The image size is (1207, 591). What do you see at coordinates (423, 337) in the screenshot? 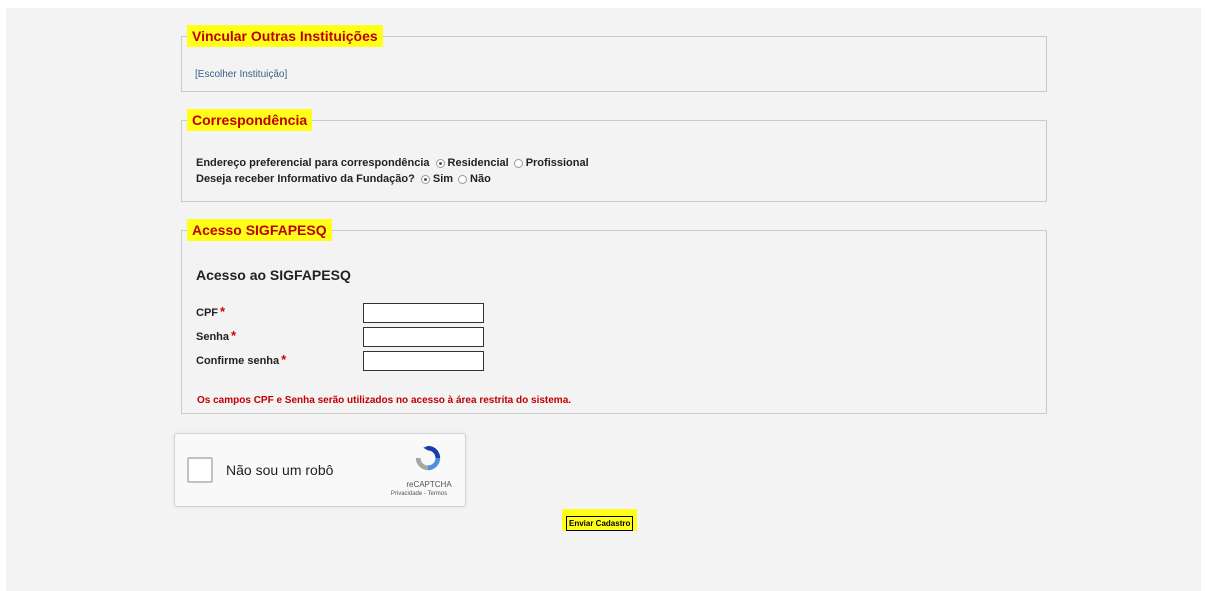
I see `senha-input` at bounding box center [423, 337].